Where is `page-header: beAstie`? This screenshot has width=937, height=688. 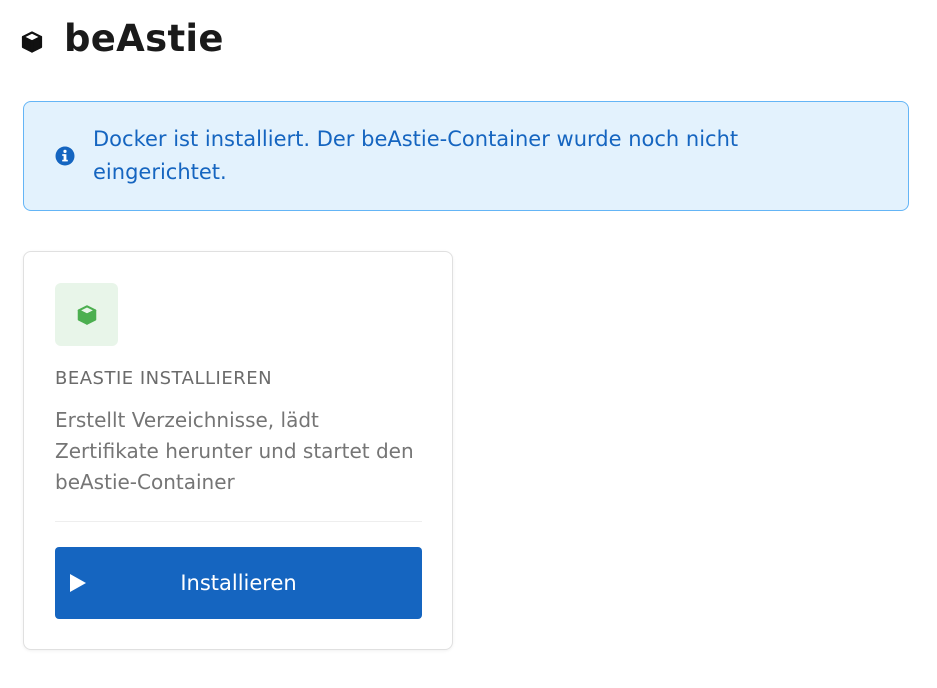
page-header: beAstie is located at coordinates (122, 38).